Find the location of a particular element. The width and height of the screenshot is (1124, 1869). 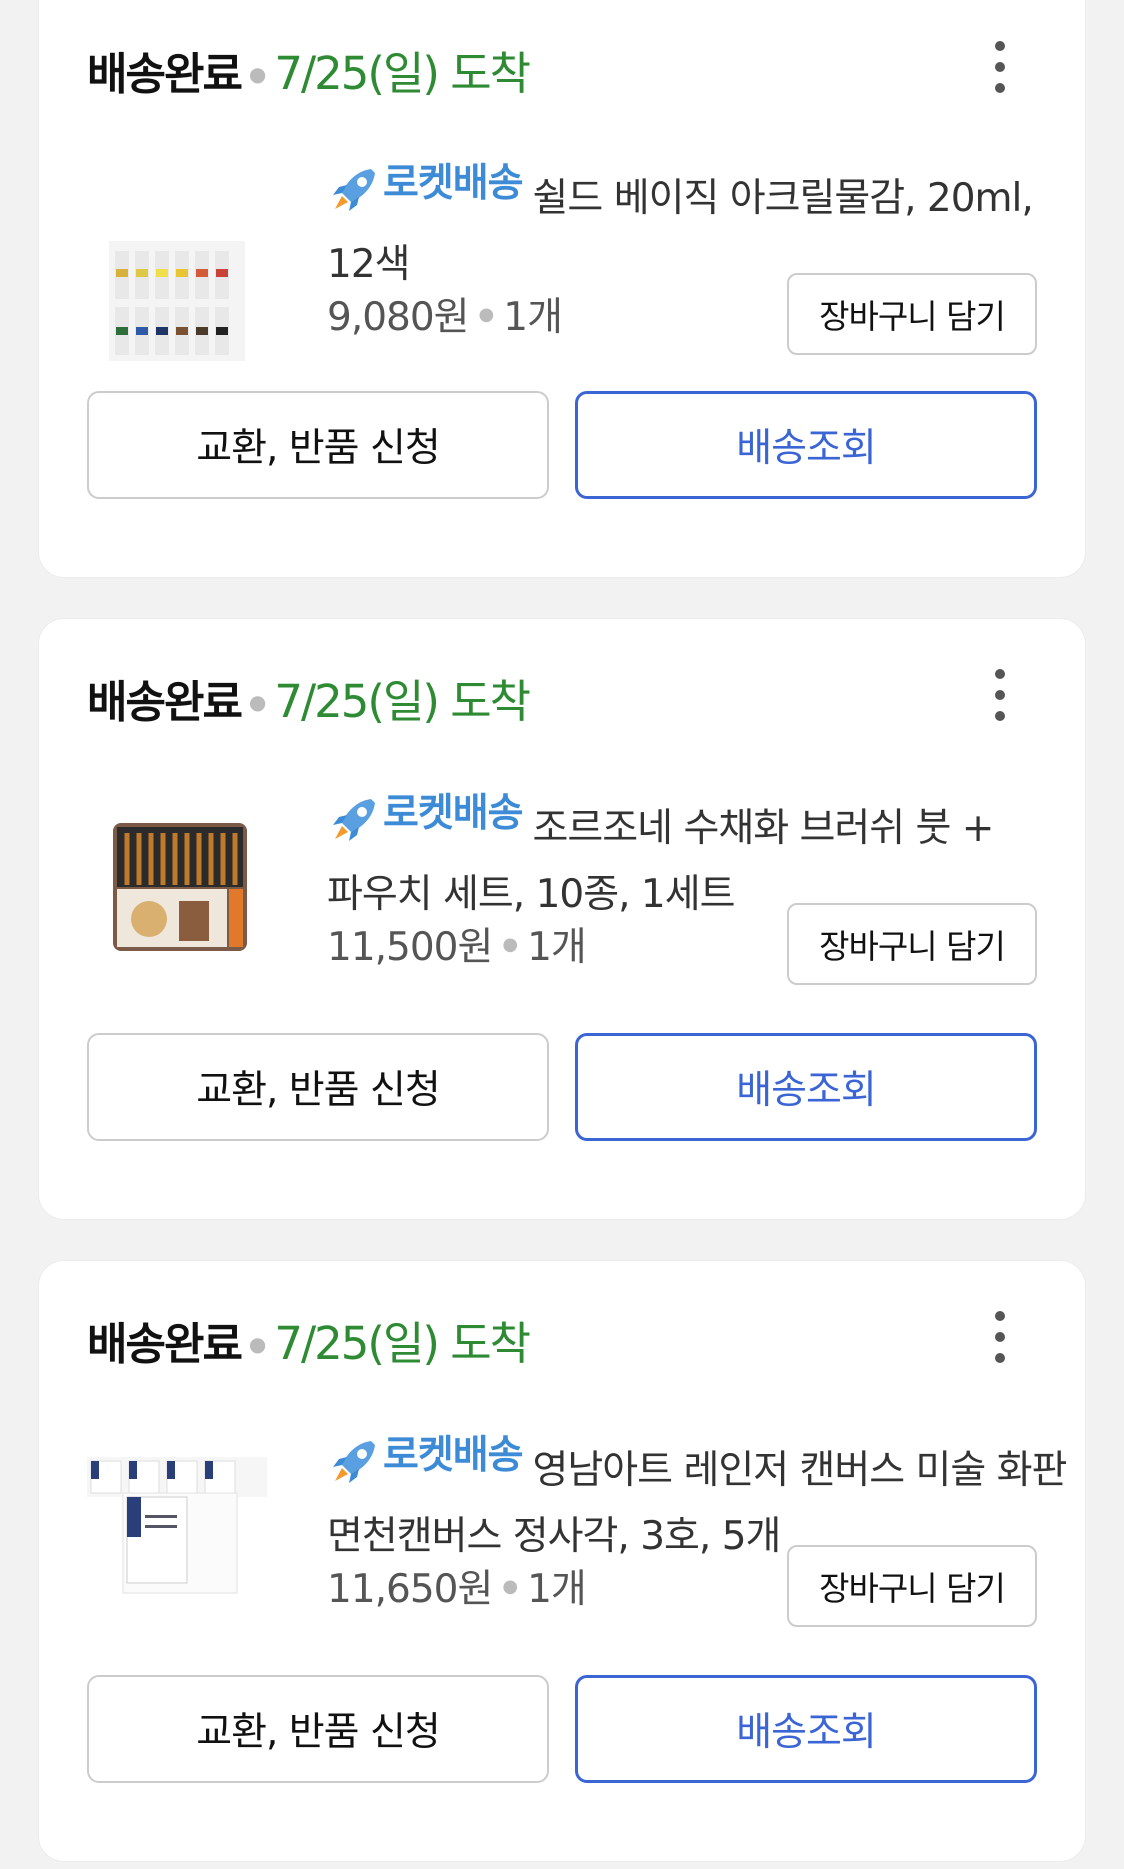

price: 11,500원 is located at coordinates (410, 947).